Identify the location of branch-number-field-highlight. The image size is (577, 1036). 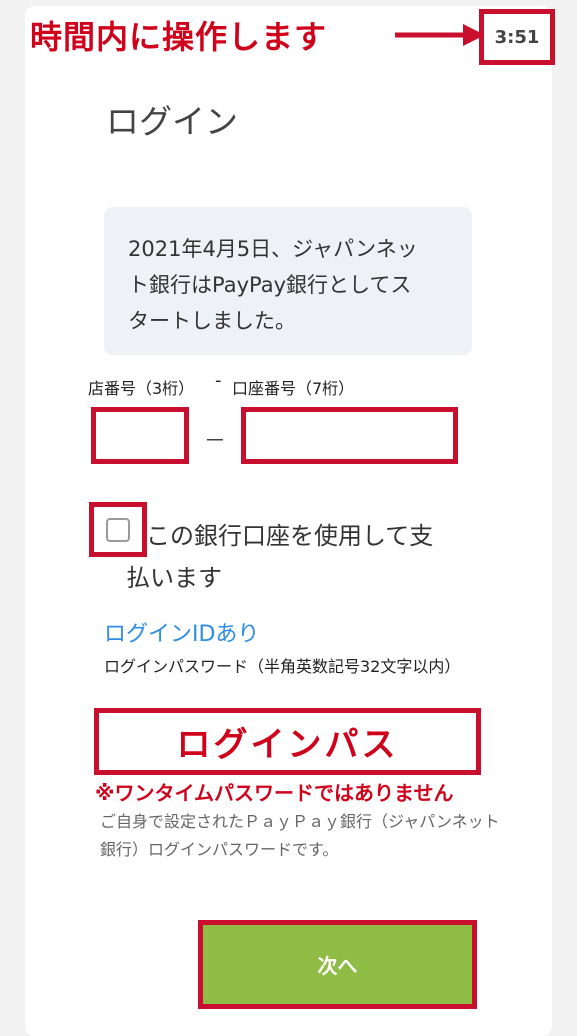
(140, 435).